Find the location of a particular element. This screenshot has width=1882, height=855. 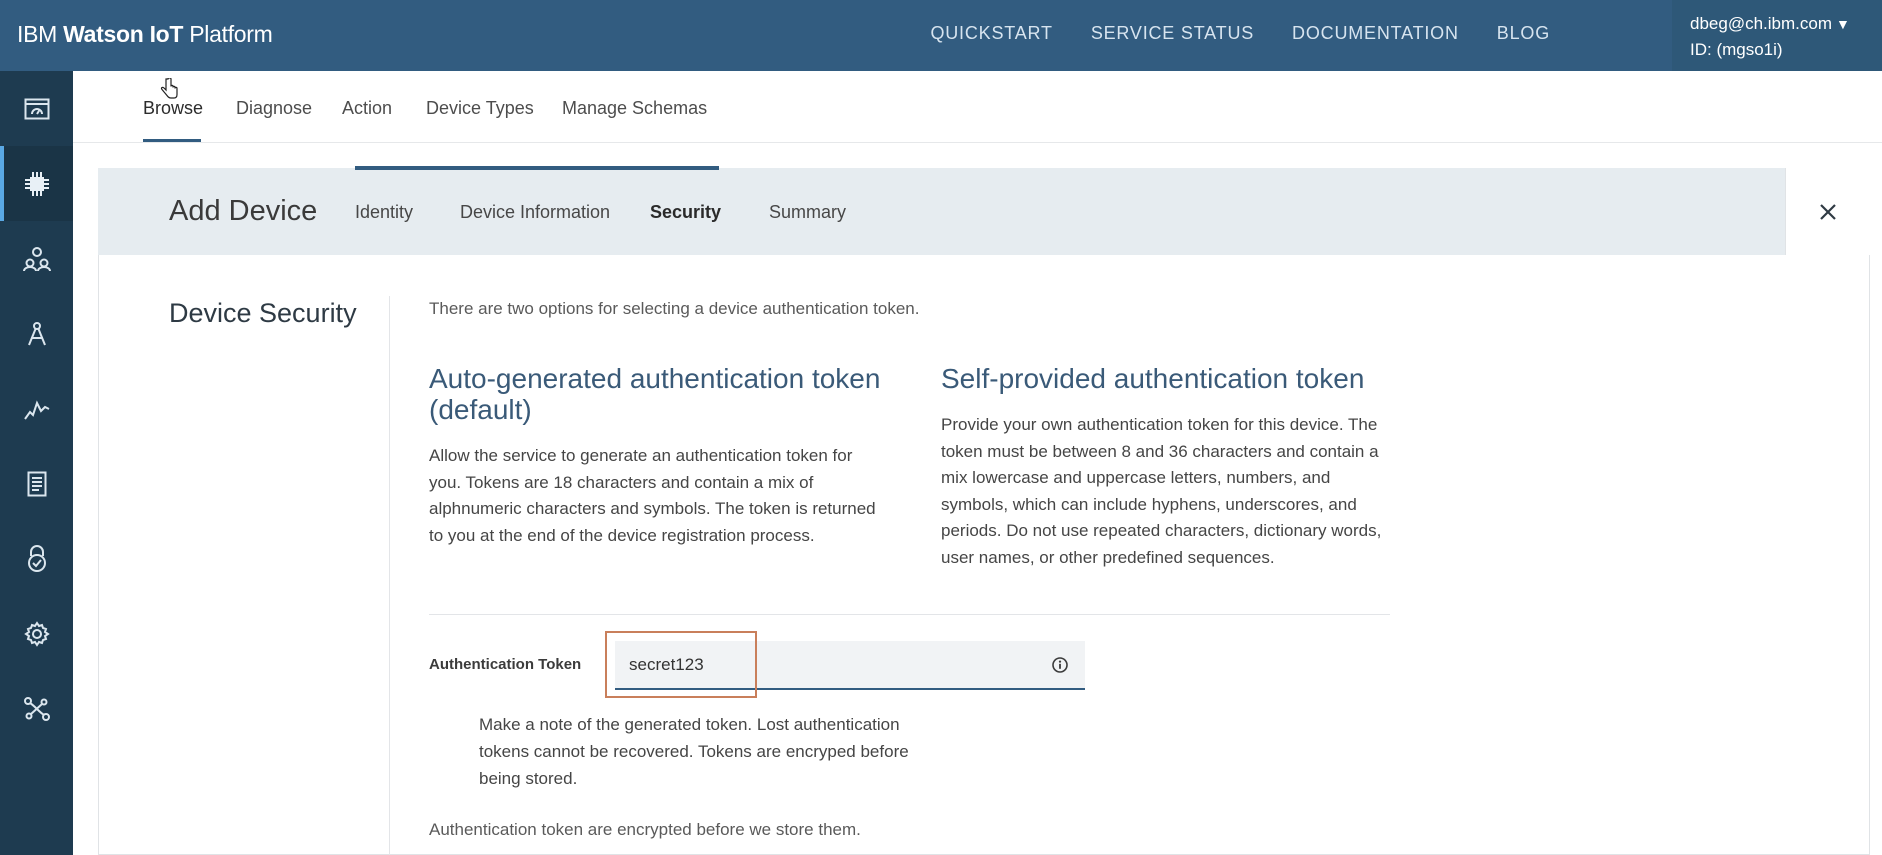

token-note-line: being stored. is located at coordinates (528, 778).